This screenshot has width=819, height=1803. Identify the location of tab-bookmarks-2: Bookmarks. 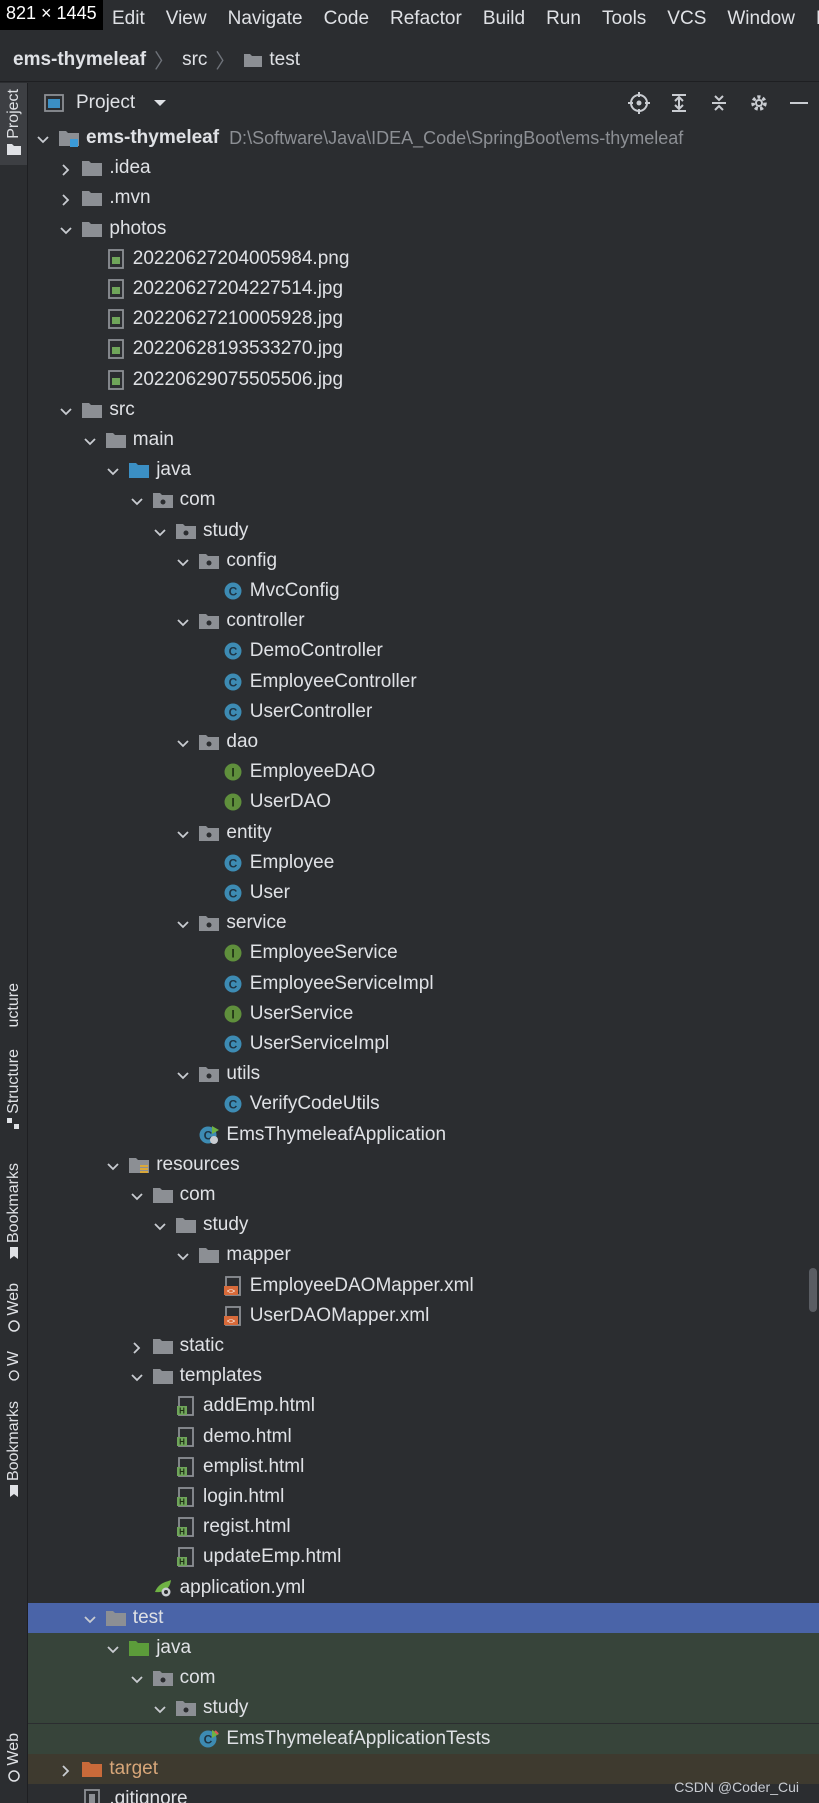
(13, 1452).